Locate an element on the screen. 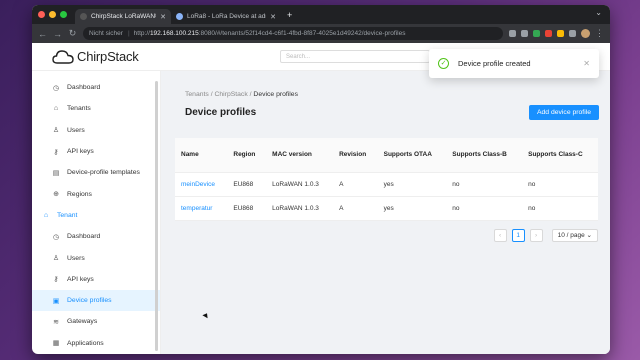 The height and width of the screenshot is (360, 640). breadcrumb-tenants: Tenants is located at coordinates (197, 94).